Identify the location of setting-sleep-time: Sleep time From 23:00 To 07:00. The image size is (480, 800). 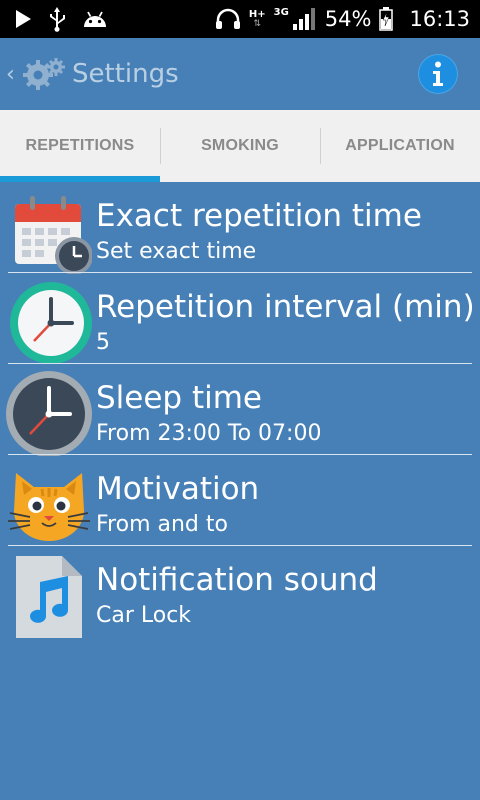
(240, 410).